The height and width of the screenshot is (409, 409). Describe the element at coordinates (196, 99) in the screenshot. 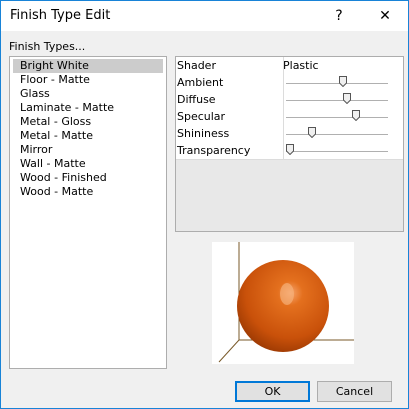

I see `property-label: Diffuse` at that location.